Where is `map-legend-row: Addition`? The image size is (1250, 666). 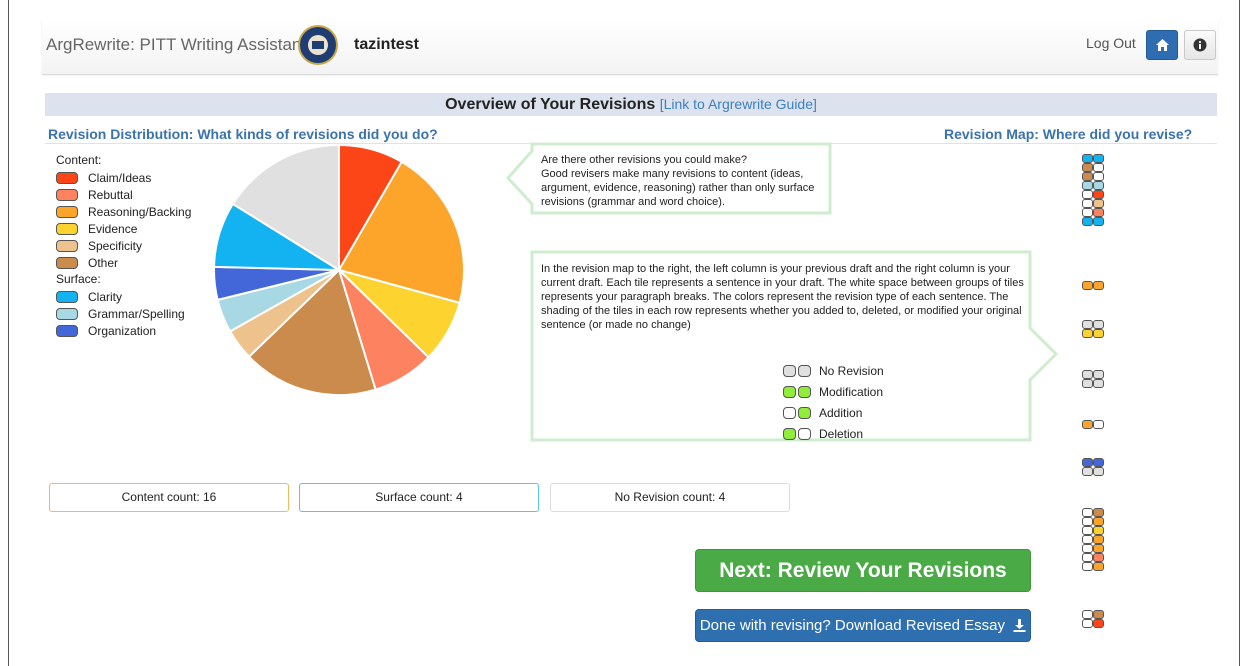
map-legend-row: Addition is located at coordinates (833, 412).